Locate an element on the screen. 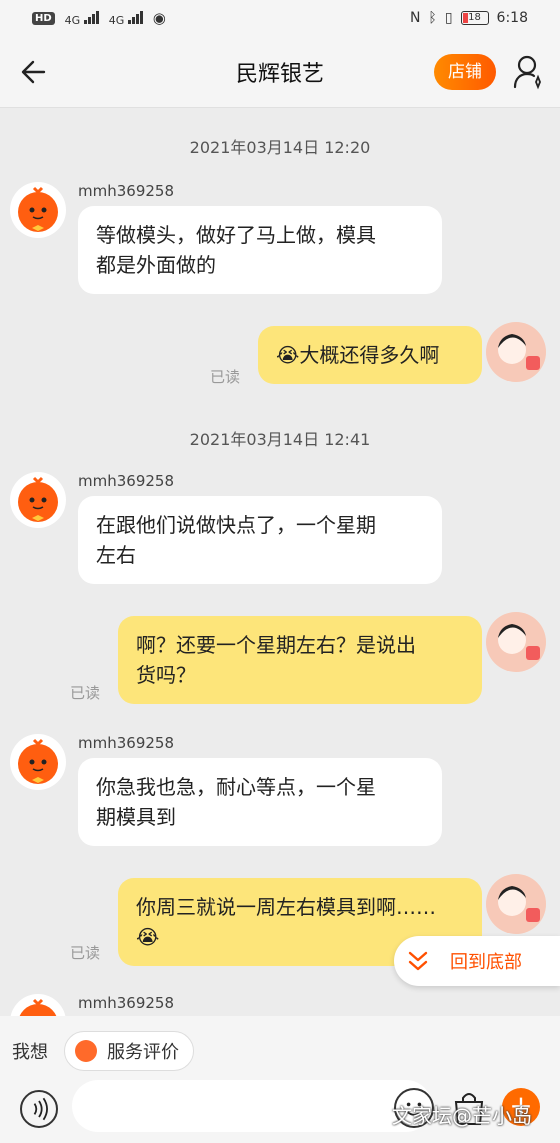 The width and height of the screenshot is (560, 1143). bluetooth-icon: ᛒ is located at coordinates (432, 18).